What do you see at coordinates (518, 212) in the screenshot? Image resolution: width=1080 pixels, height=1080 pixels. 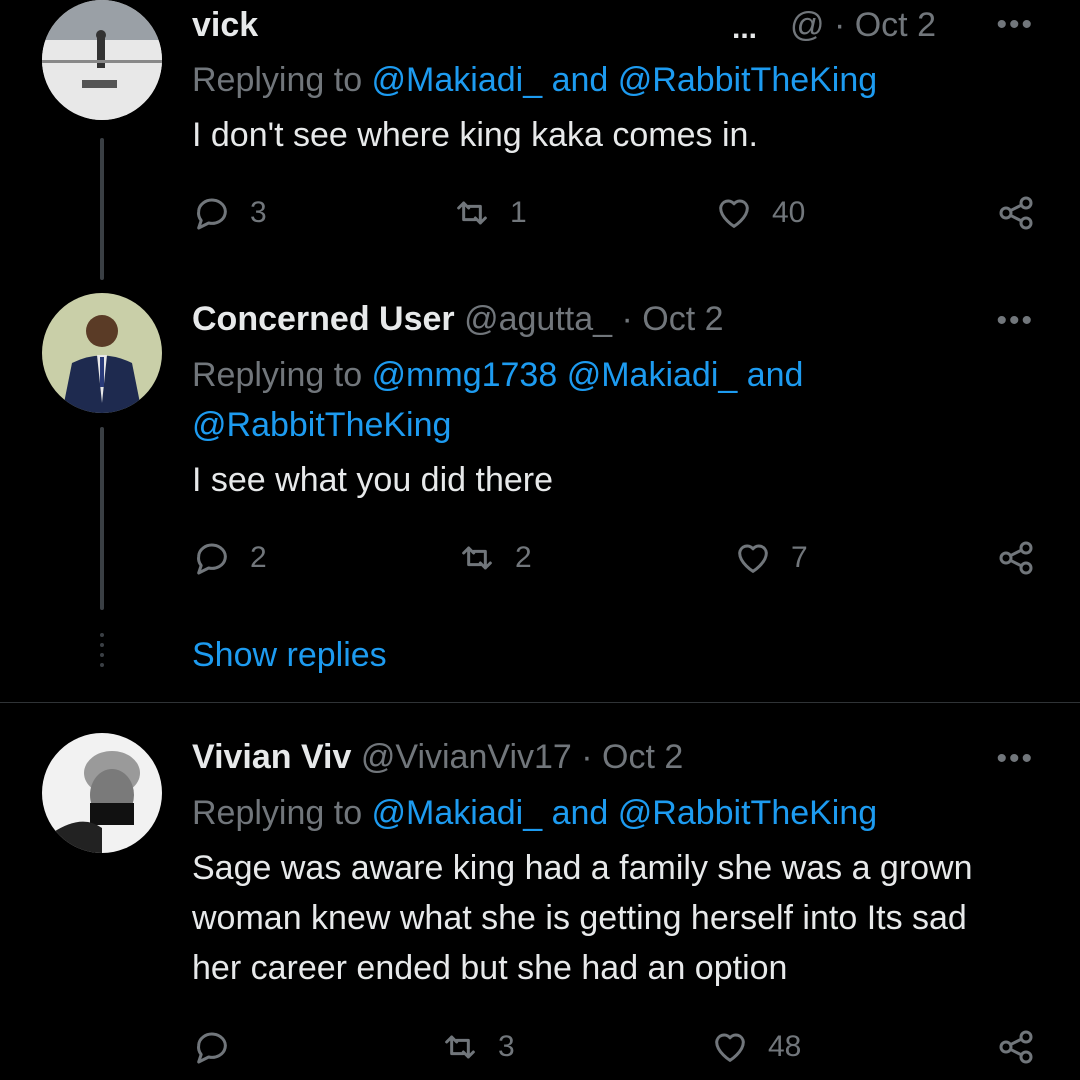 I see `retweet-count: 1` at bounding box center [518, 212].